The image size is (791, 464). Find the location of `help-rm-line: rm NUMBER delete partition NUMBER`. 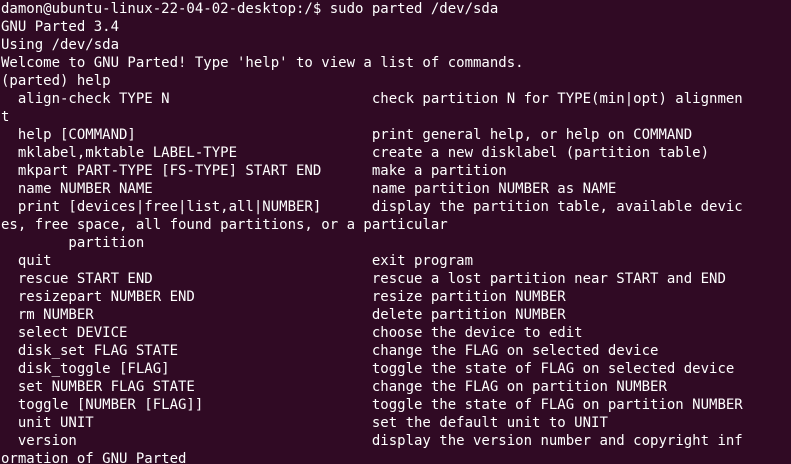

help-rm-line: rm NUMBER delete partition NUMBER is located at coordinates (283, 315).